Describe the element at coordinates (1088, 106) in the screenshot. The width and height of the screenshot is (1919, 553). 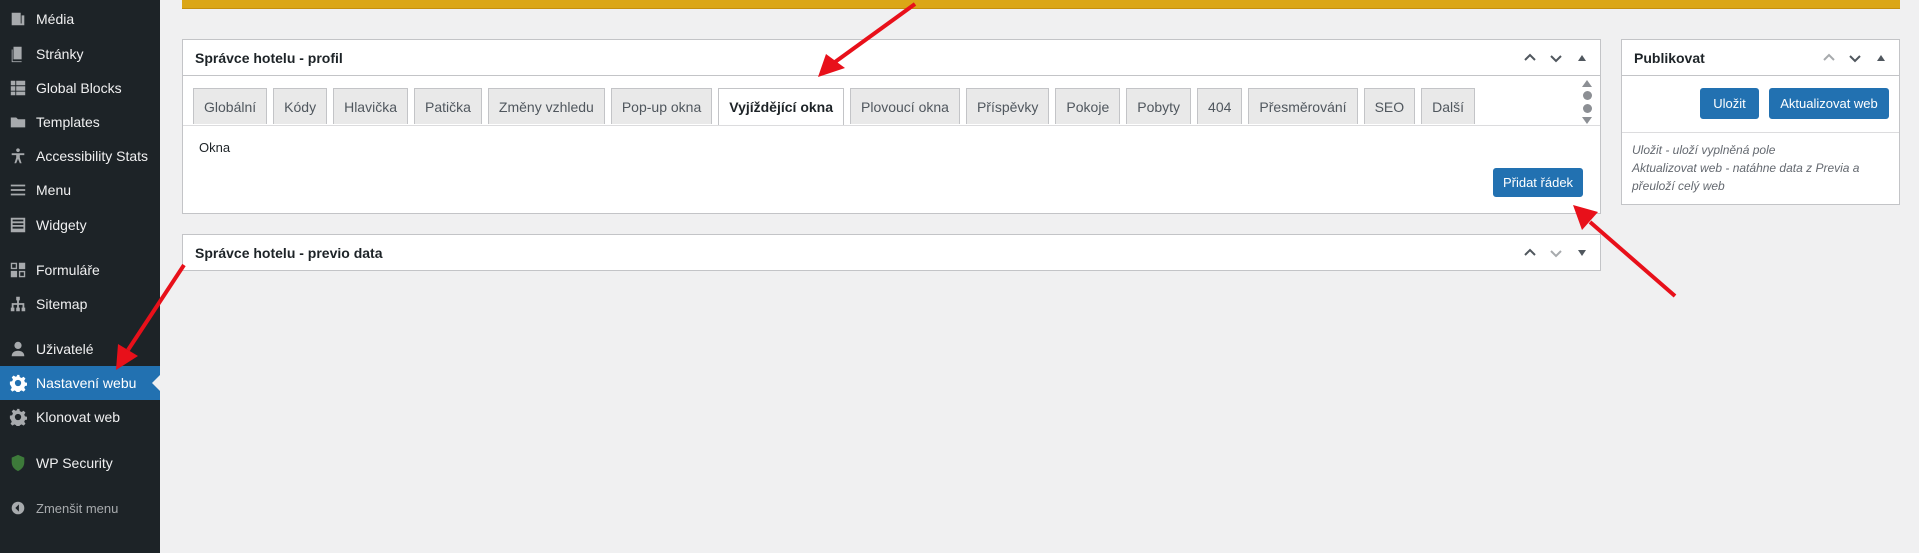
I see `tab-9: Pokoje` at that location.